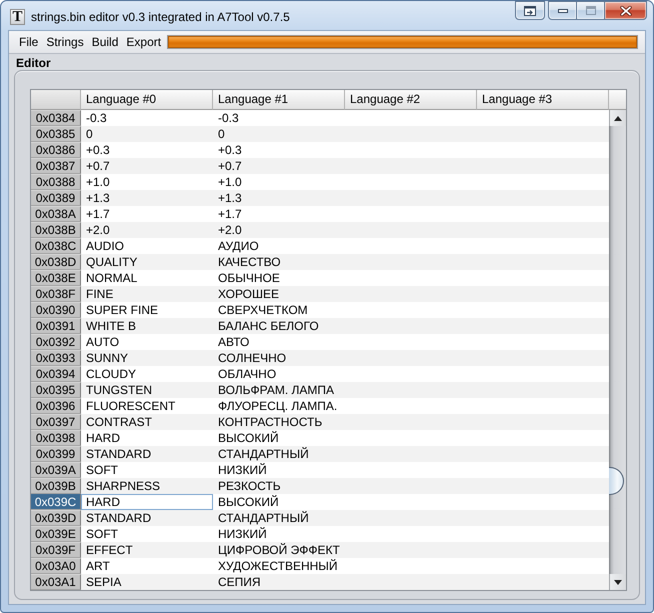 Image resolution: width=654 pixels, height=613 pixels. Describe the element at coordinates (56, 246) in the screenshot. I see `row-header: 0x038C` at that location.